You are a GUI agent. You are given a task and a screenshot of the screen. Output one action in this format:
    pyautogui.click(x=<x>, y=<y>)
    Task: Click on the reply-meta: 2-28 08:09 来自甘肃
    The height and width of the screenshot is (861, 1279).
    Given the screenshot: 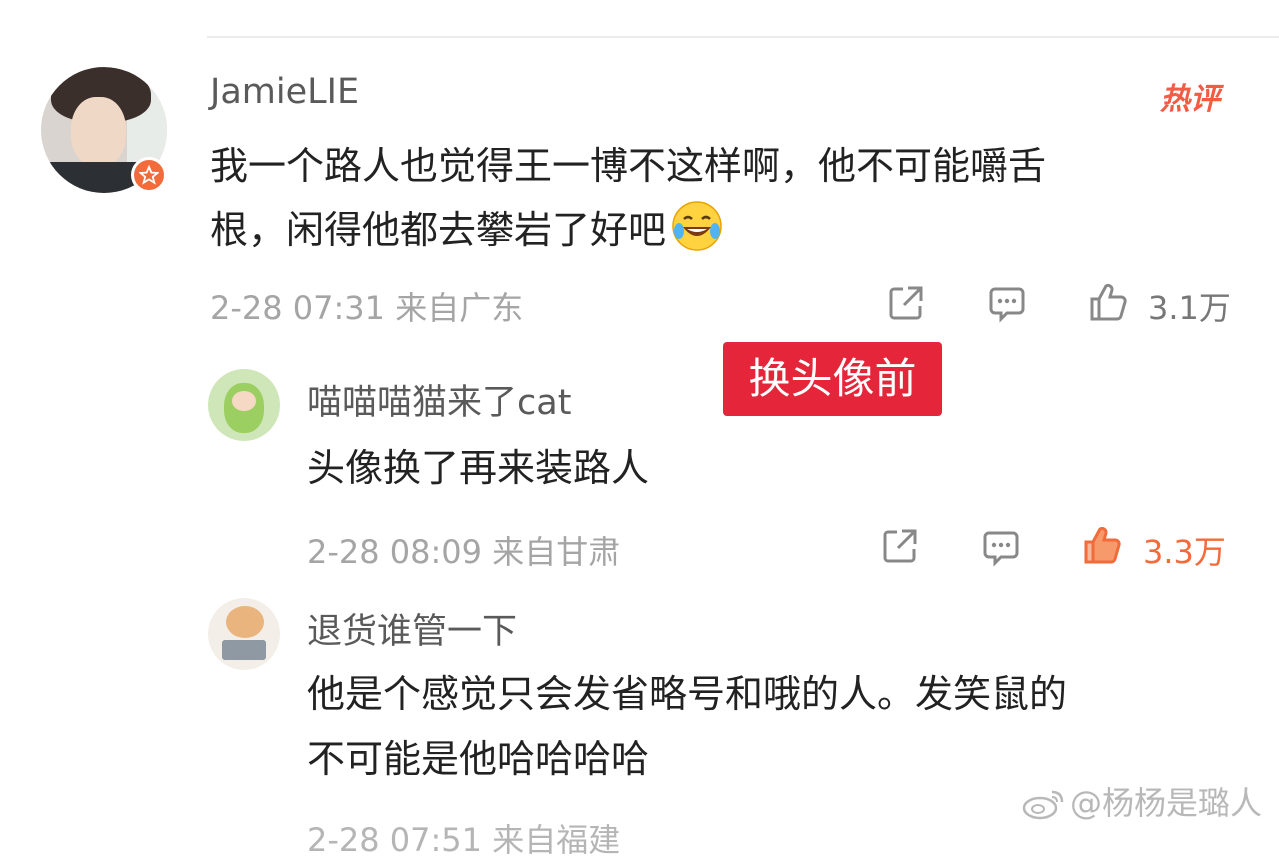 What is the action you would take?
    pyautogui.click(x=464, y=552)
    